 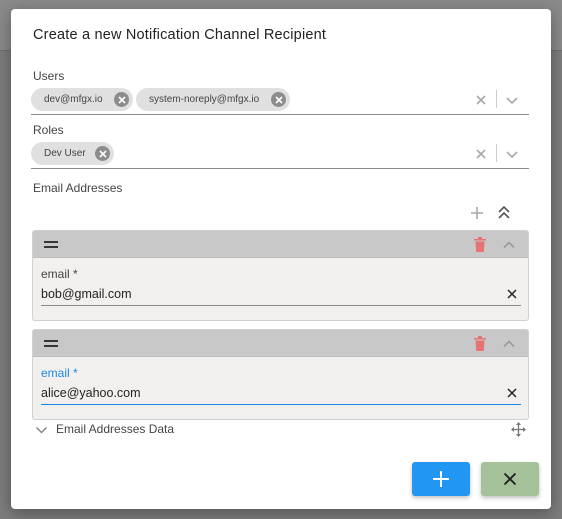 I want to click on user-chip-label: system-noreply@mfgx.io, so click(x=204, y=99).